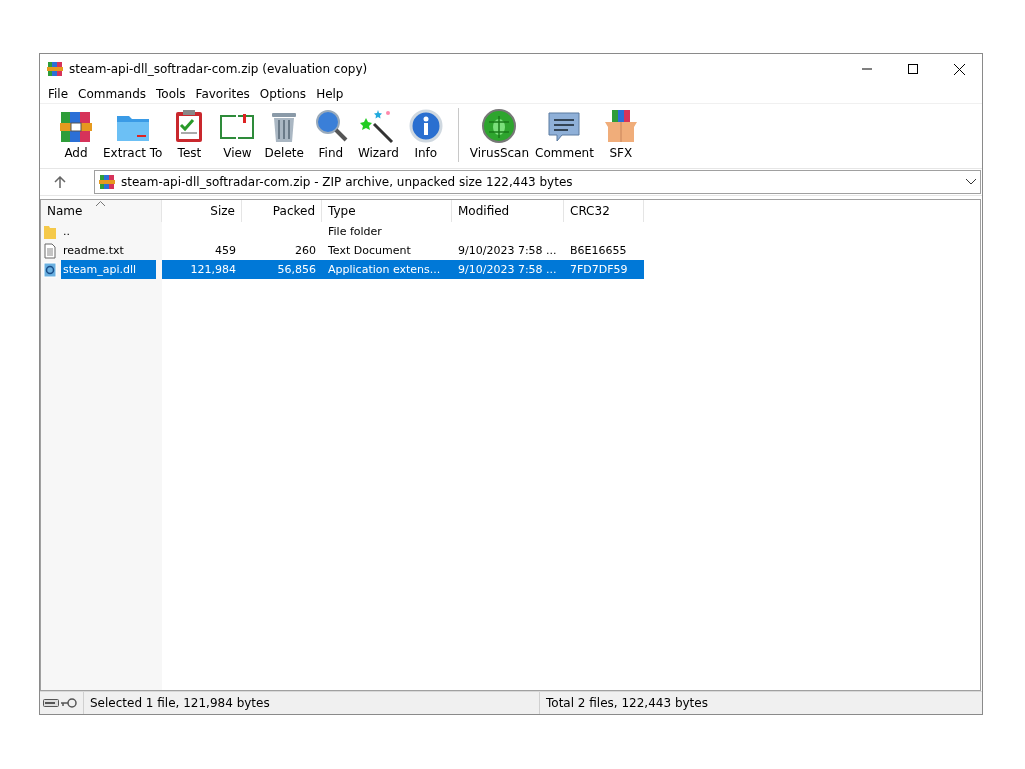 The height and width of the screenshot is (769, 1025). Describe the element at coordinates (171, 93) in the screenshot. I see `menu-item: Tools` at that location.